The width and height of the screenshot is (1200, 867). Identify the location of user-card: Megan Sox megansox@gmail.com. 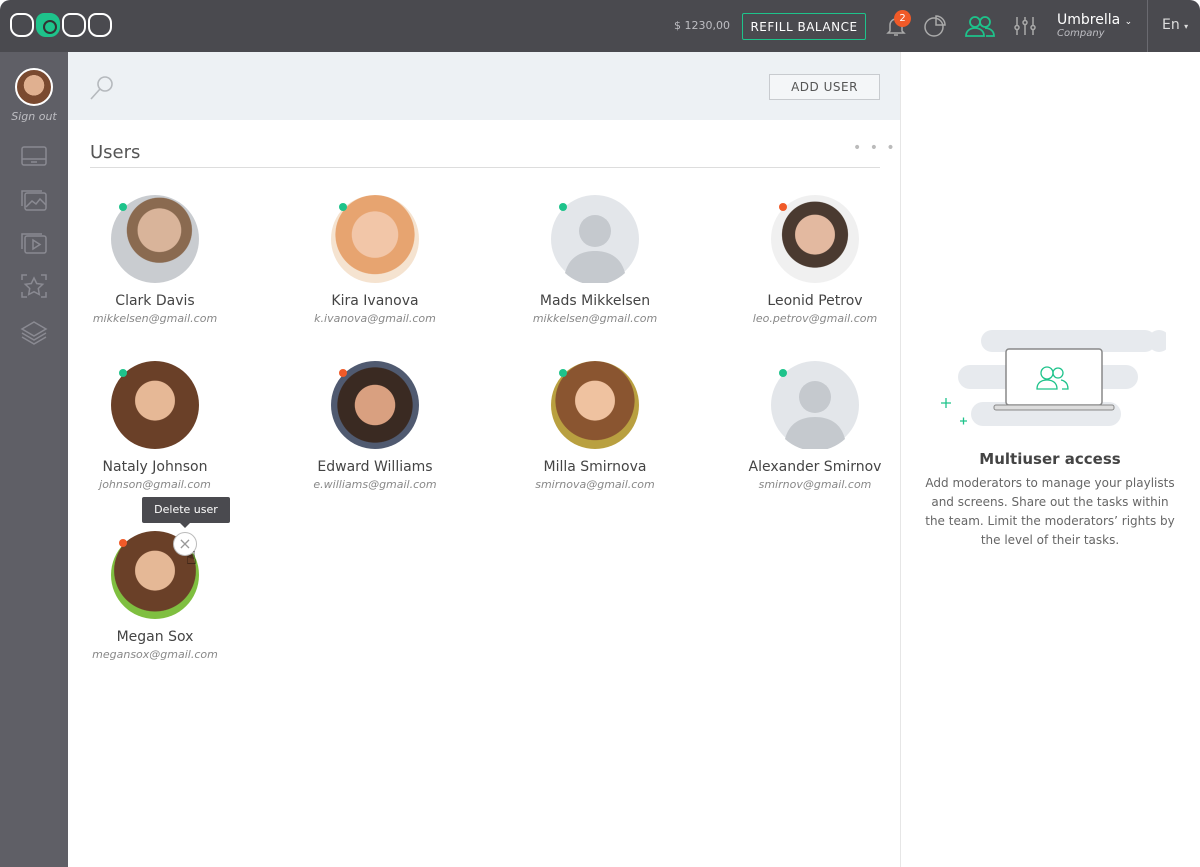
(155, 596).